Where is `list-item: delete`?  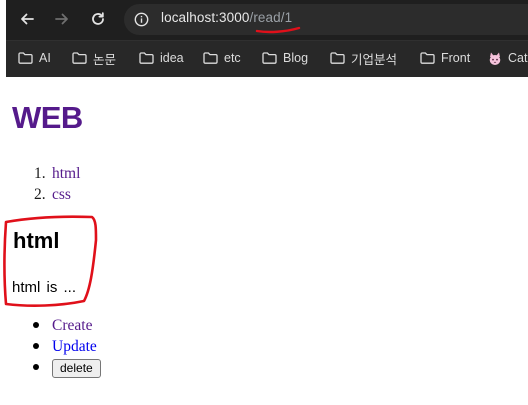 list-item: delete is located at coordinates (65, 367).